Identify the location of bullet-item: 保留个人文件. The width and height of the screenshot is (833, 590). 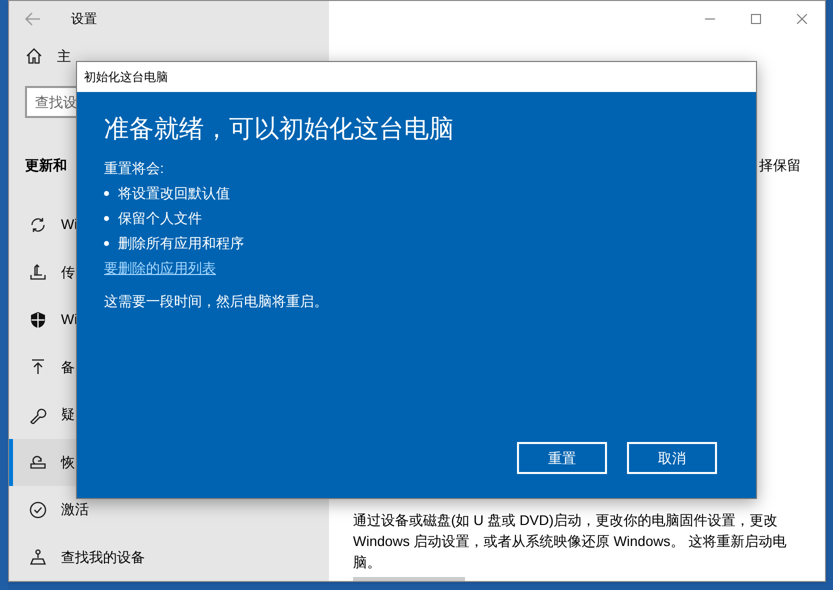
(416, 218).